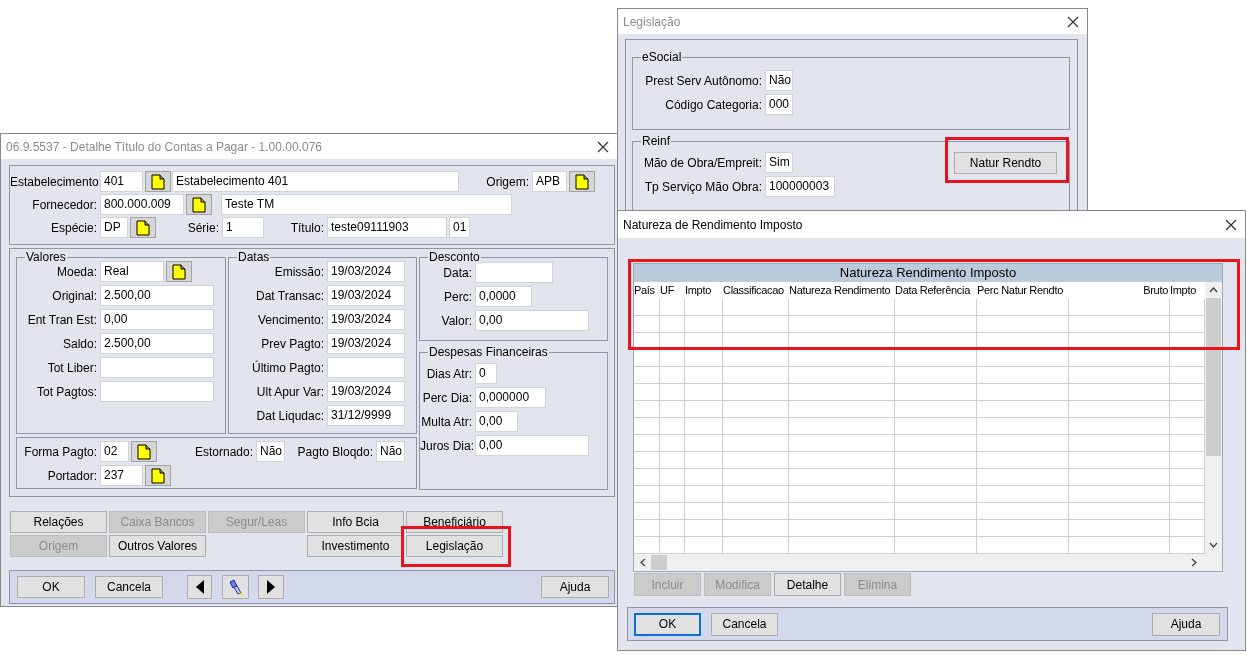 The width and height of the screenshot is (1247, 655). I want to click on column-header: Natureza Rendimento, so click(842, 290).